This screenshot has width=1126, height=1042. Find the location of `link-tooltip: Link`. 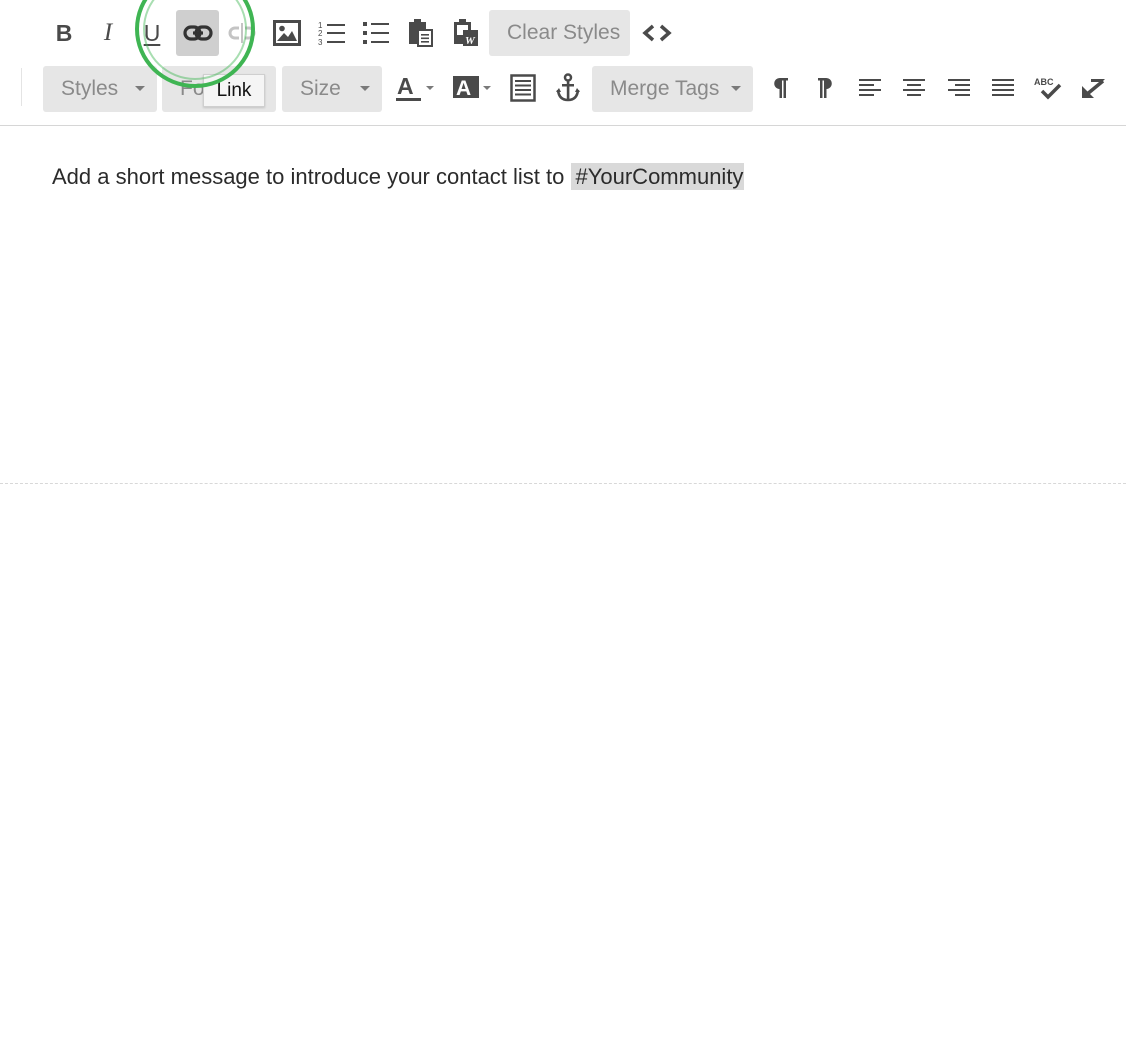

link-tooltip: Link is located at coordinates (234, 90).